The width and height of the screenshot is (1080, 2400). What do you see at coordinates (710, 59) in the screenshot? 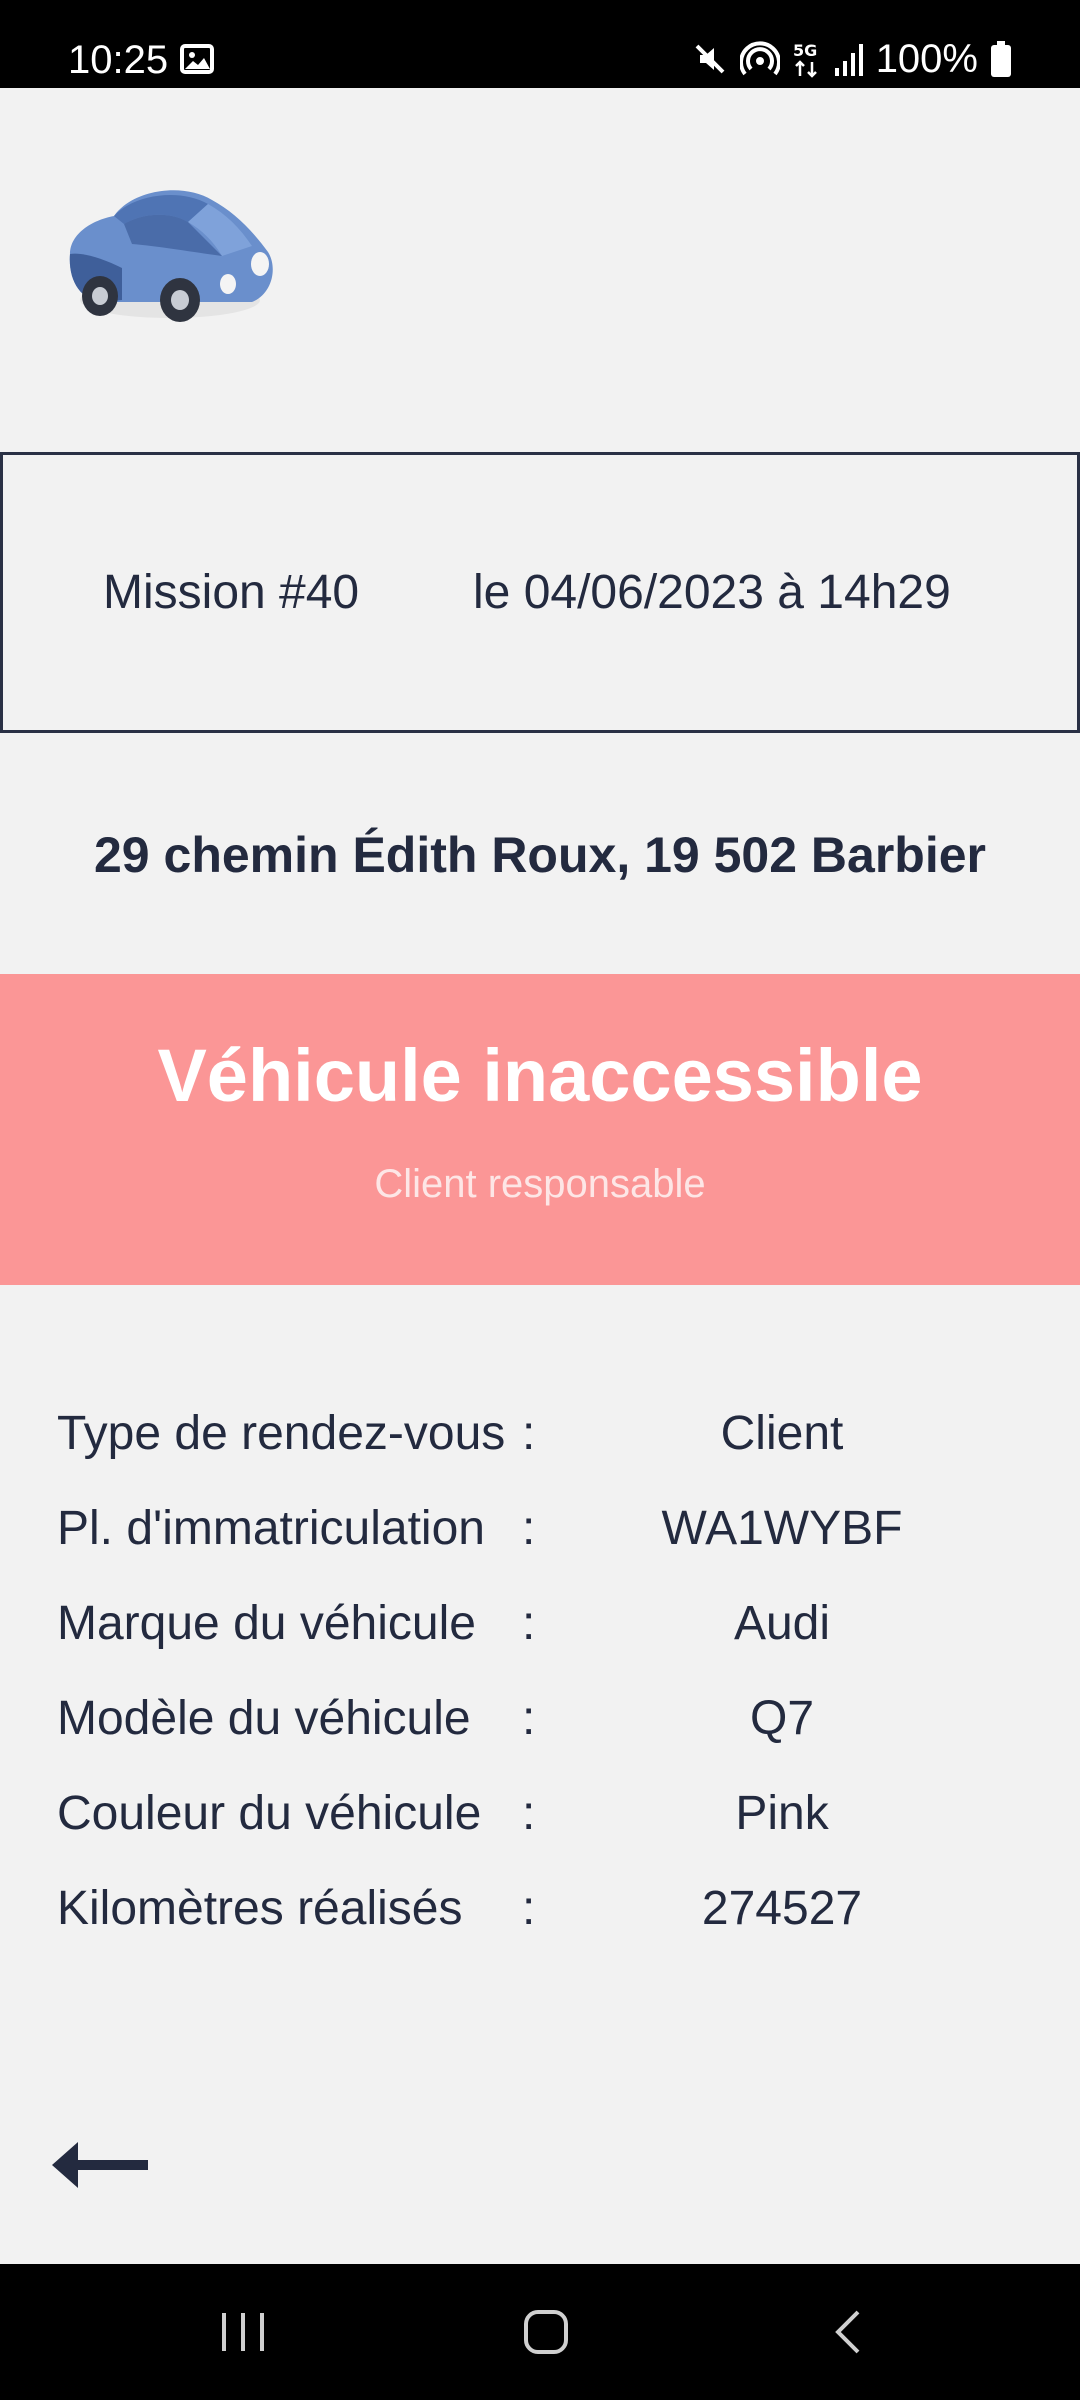
I see `mute-icon` at bounding box center [710, 59].